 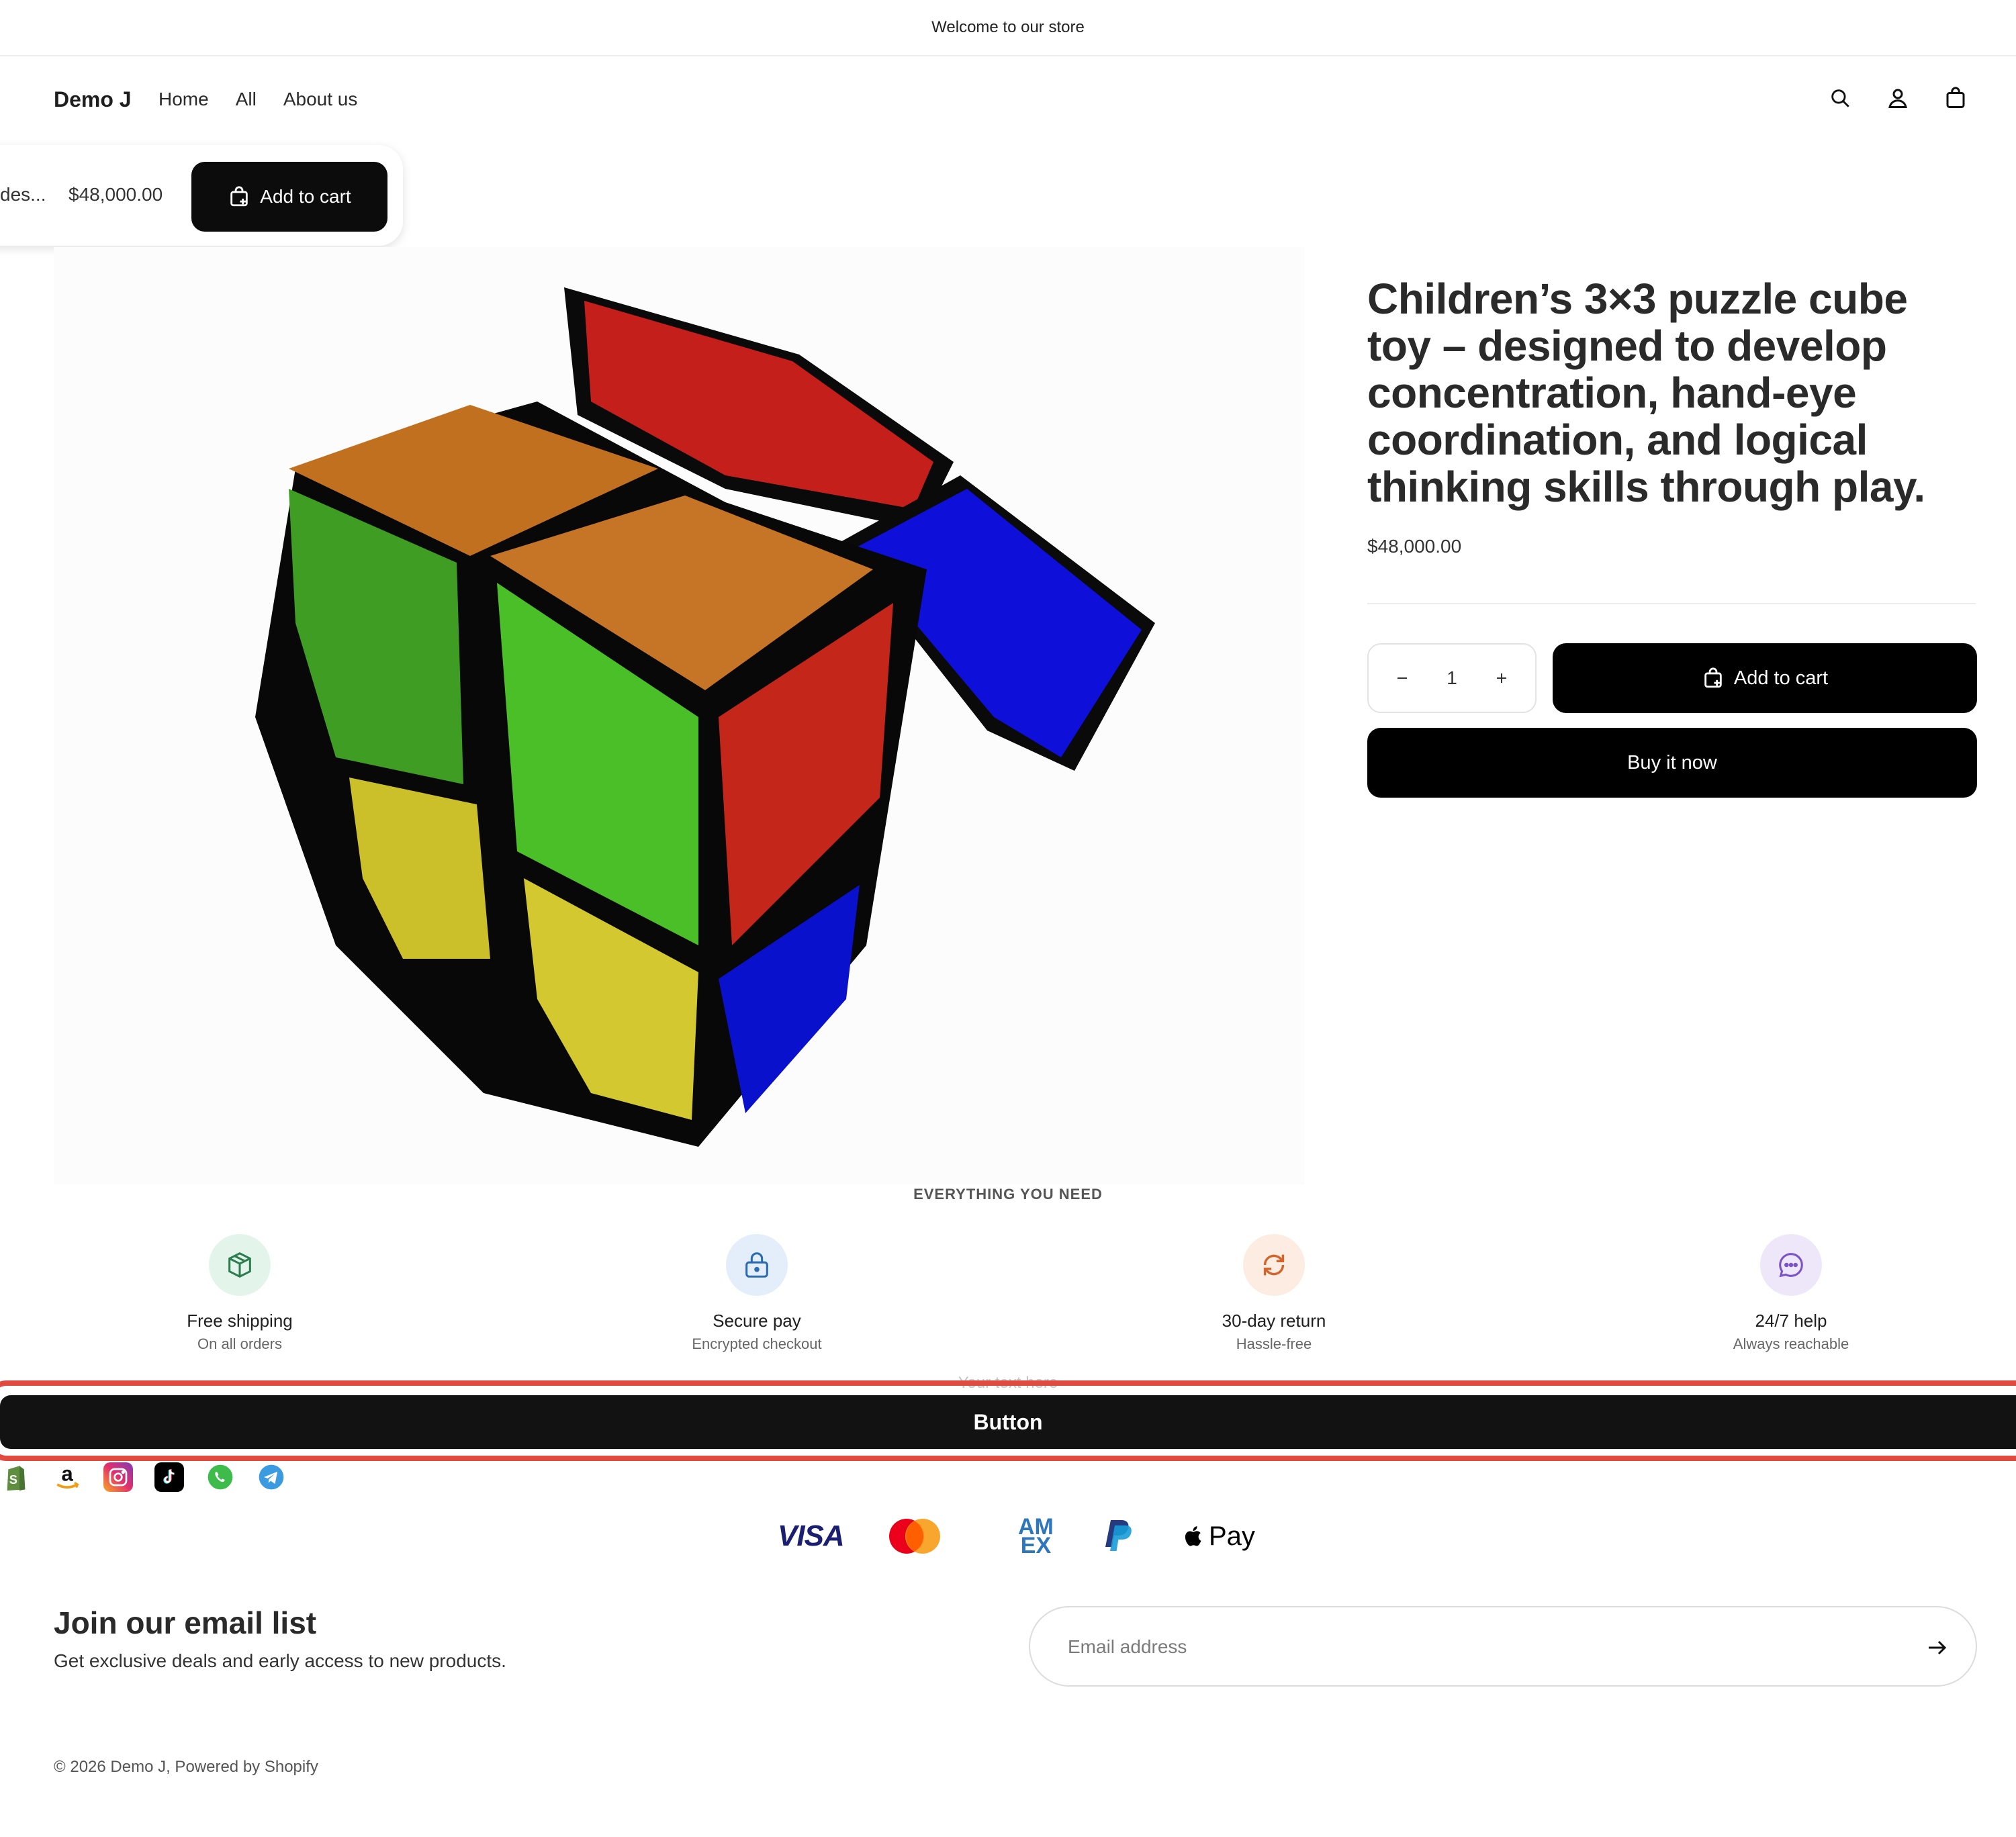 I want to click on plus-icon, so click(x=1501, y=678).